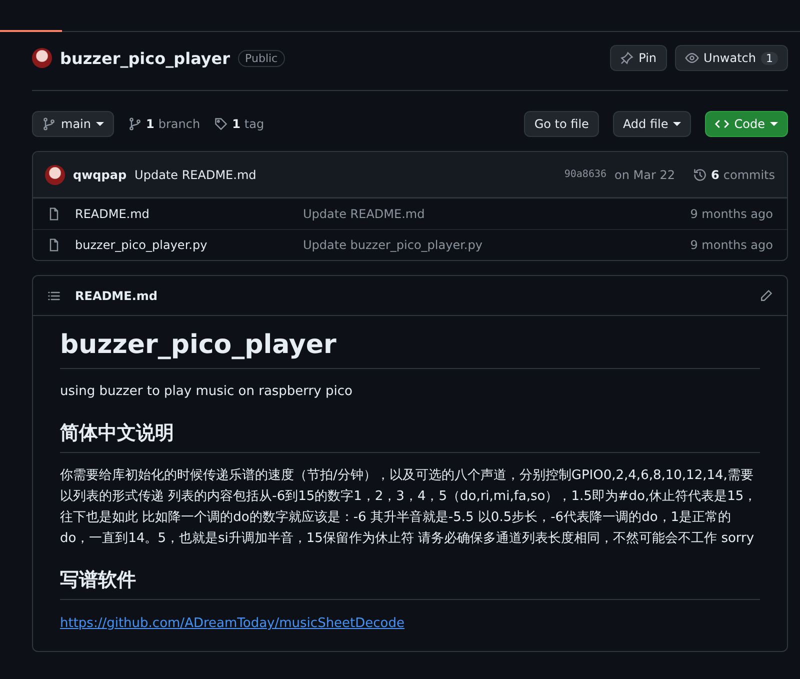  What do you see at coordinates (55, 174) in the screenshot?
I see `author-avatar` at bounding box center [55, 174].